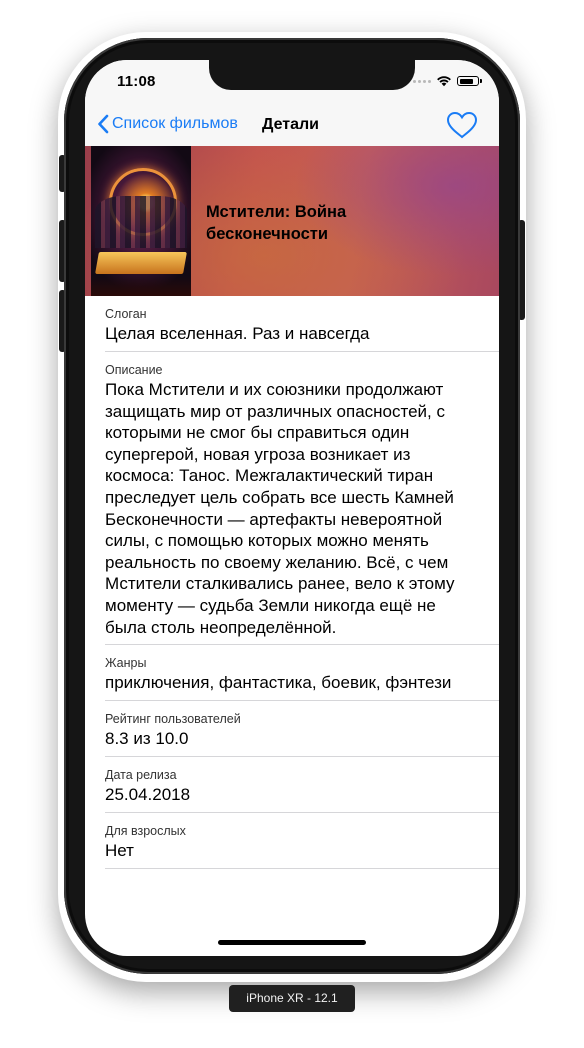 Image resolution: width=584 pixels, height=1048 pixels. I want to click on detail-value: Нет, so click(119, 851).